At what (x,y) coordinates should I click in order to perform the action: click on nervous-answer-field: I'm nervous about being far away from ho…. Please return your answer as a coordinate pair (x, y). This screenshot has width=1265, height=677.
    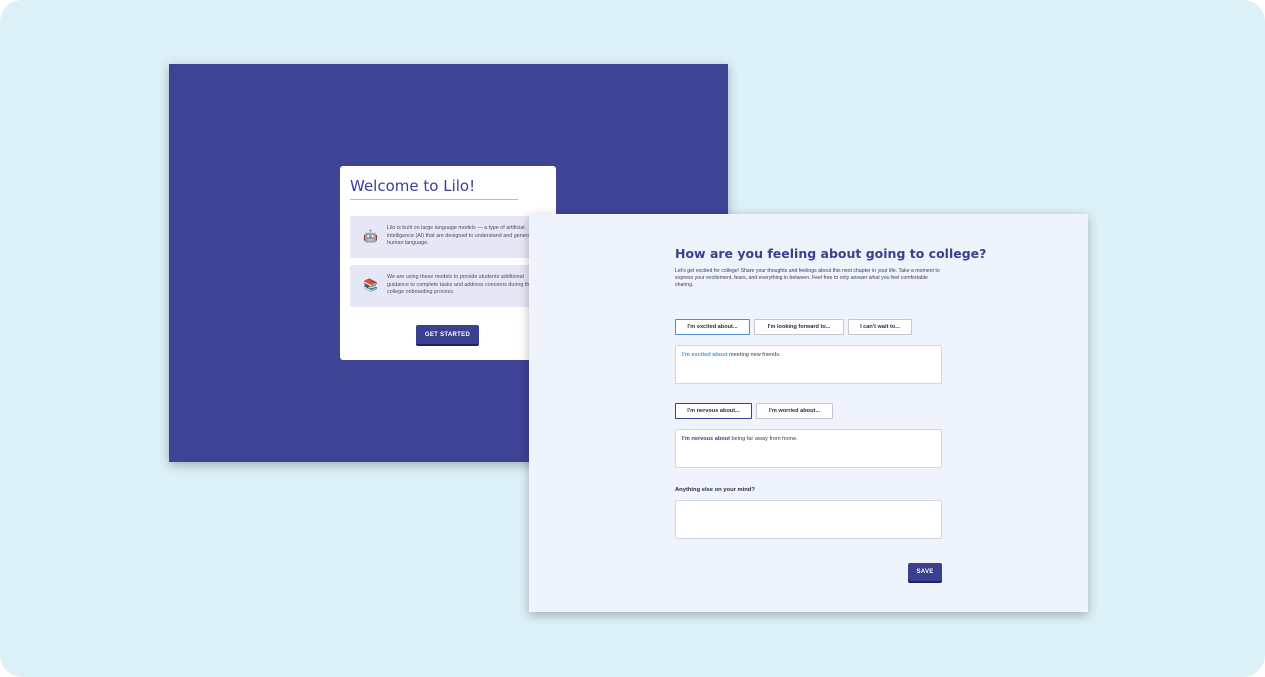
    Looking at the image, I should click on (808, 448).